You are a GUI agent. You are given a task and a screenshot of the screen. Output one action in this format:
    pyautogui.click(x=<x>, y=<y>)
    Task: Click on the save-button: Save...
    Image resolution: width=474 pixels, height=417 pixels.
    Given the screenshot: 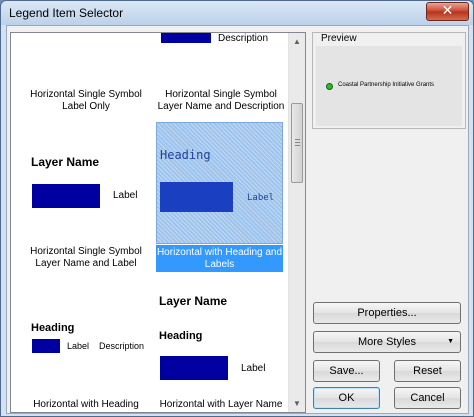 What is the action you would take?
    pyautogui.click(x=346, y=371)
    